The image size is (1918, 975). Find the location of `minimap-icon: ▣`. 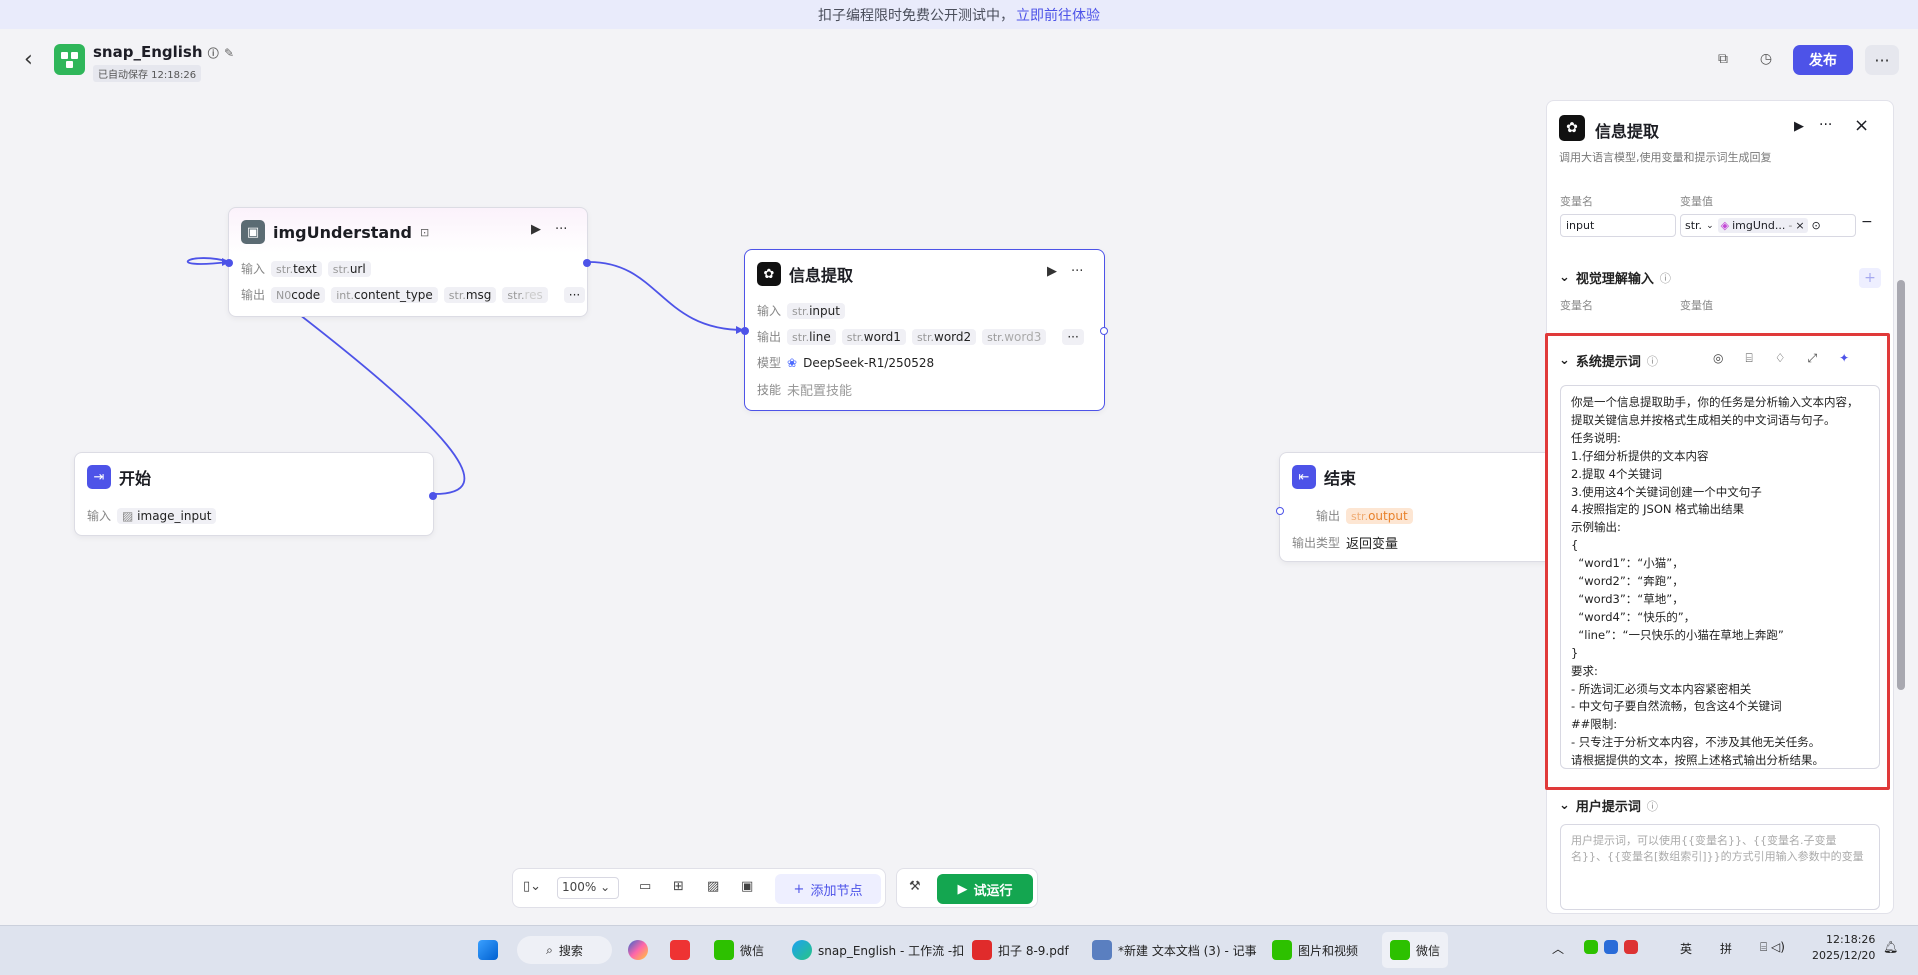

minimap-icon: ▣ is located at coordinates (747, 886).